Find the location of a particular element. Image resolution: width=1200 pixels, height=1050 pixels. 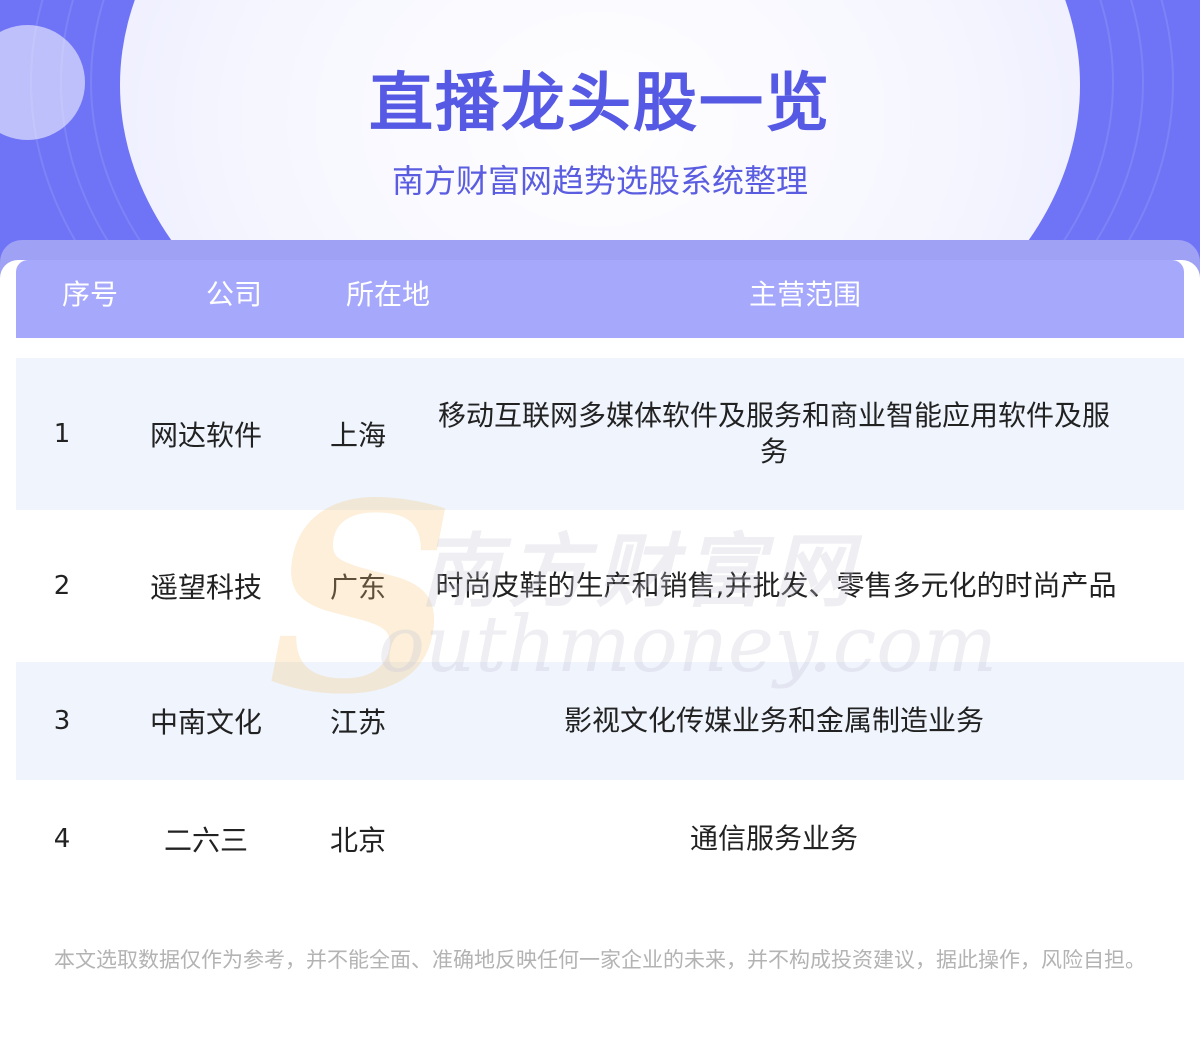

column-header-company: 公司 is located at coordinates (233, 294).